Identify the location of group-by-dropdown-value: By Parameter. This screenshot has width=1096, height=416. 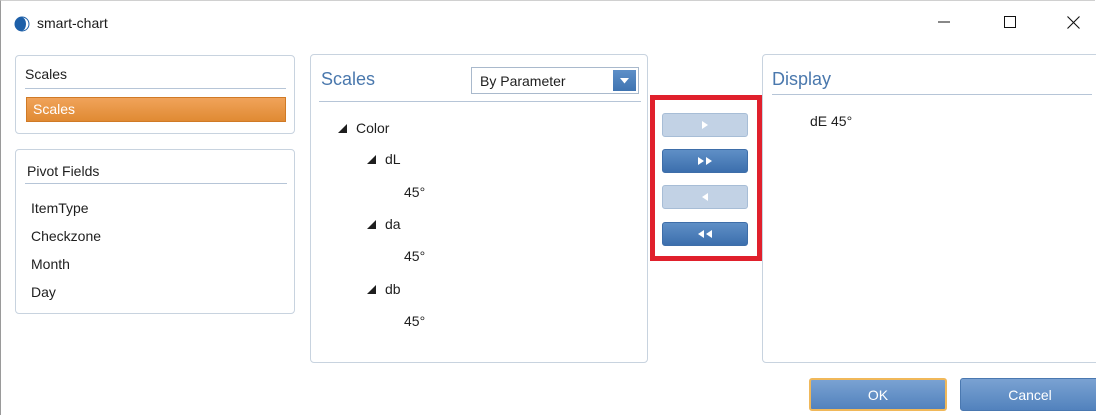
(523, 81).